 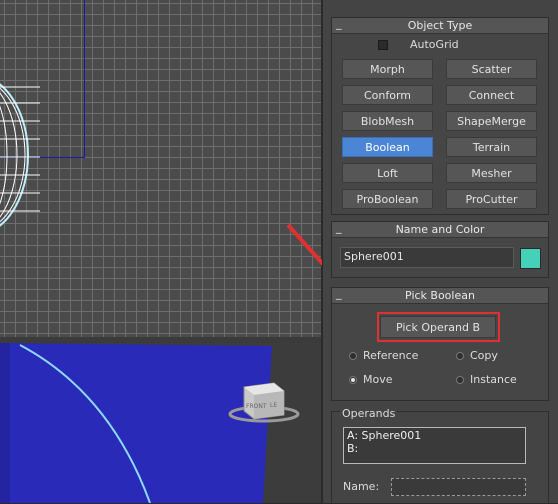 I want to click on instance-radio, so click(x=460, y=380).